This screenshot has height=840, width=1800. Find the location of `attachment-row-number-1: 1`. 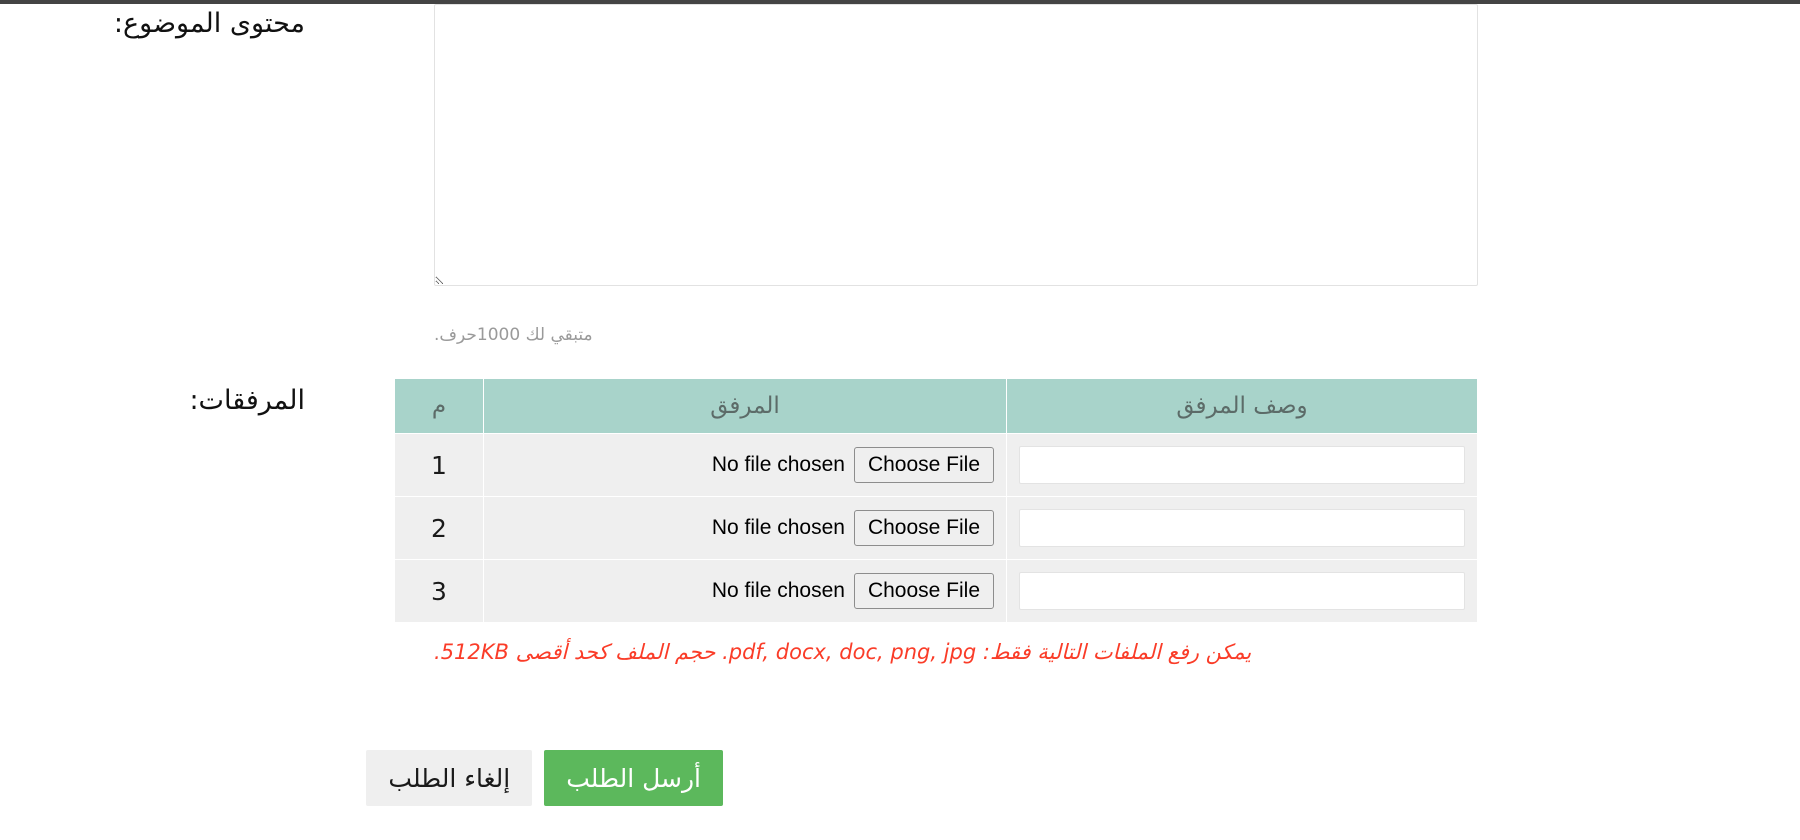

attachment-row-number-1: 1 is located at coordinates (439, 465).